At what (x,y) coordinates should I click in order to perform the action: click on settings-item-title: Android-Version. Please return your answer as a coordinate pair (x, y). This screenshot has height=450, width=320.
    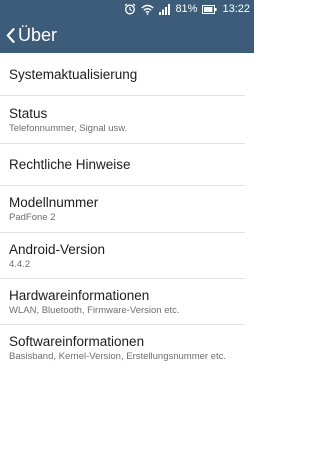
    Looking at the image, I should click on (57, 249).